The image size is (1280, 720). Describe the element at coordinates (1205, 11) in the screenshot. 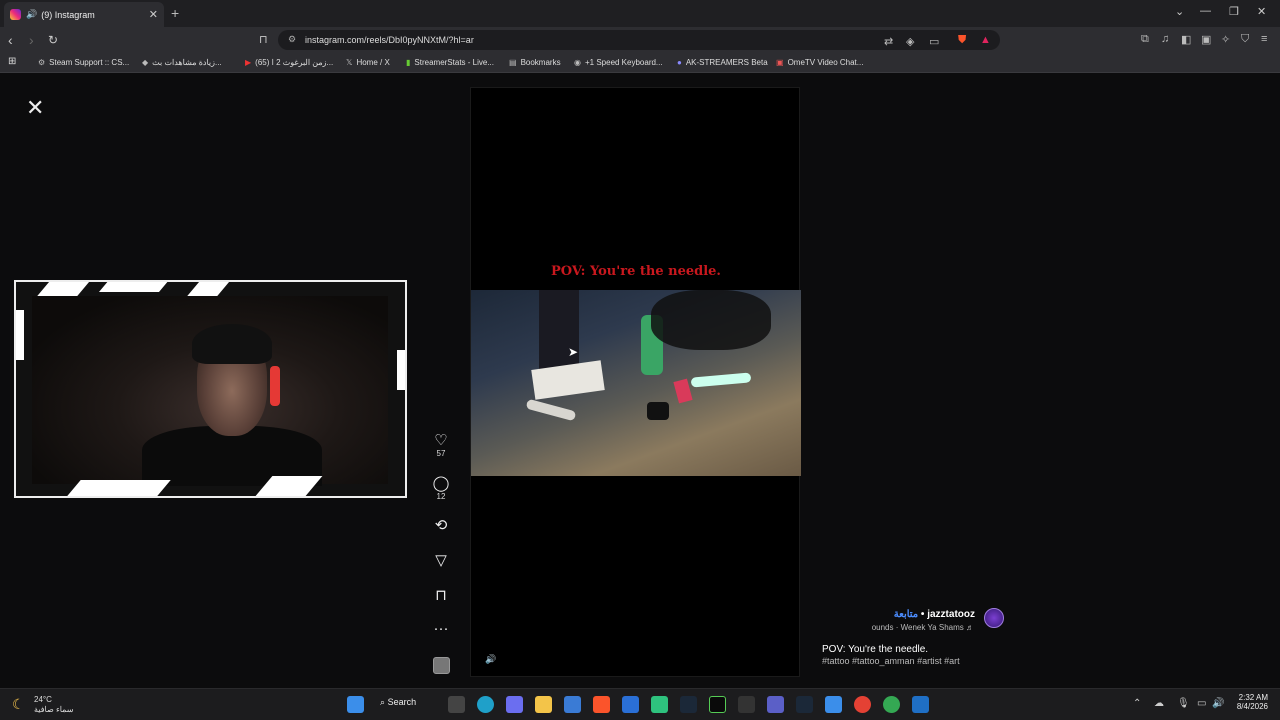

I see `minimize-icon: —` at that location.